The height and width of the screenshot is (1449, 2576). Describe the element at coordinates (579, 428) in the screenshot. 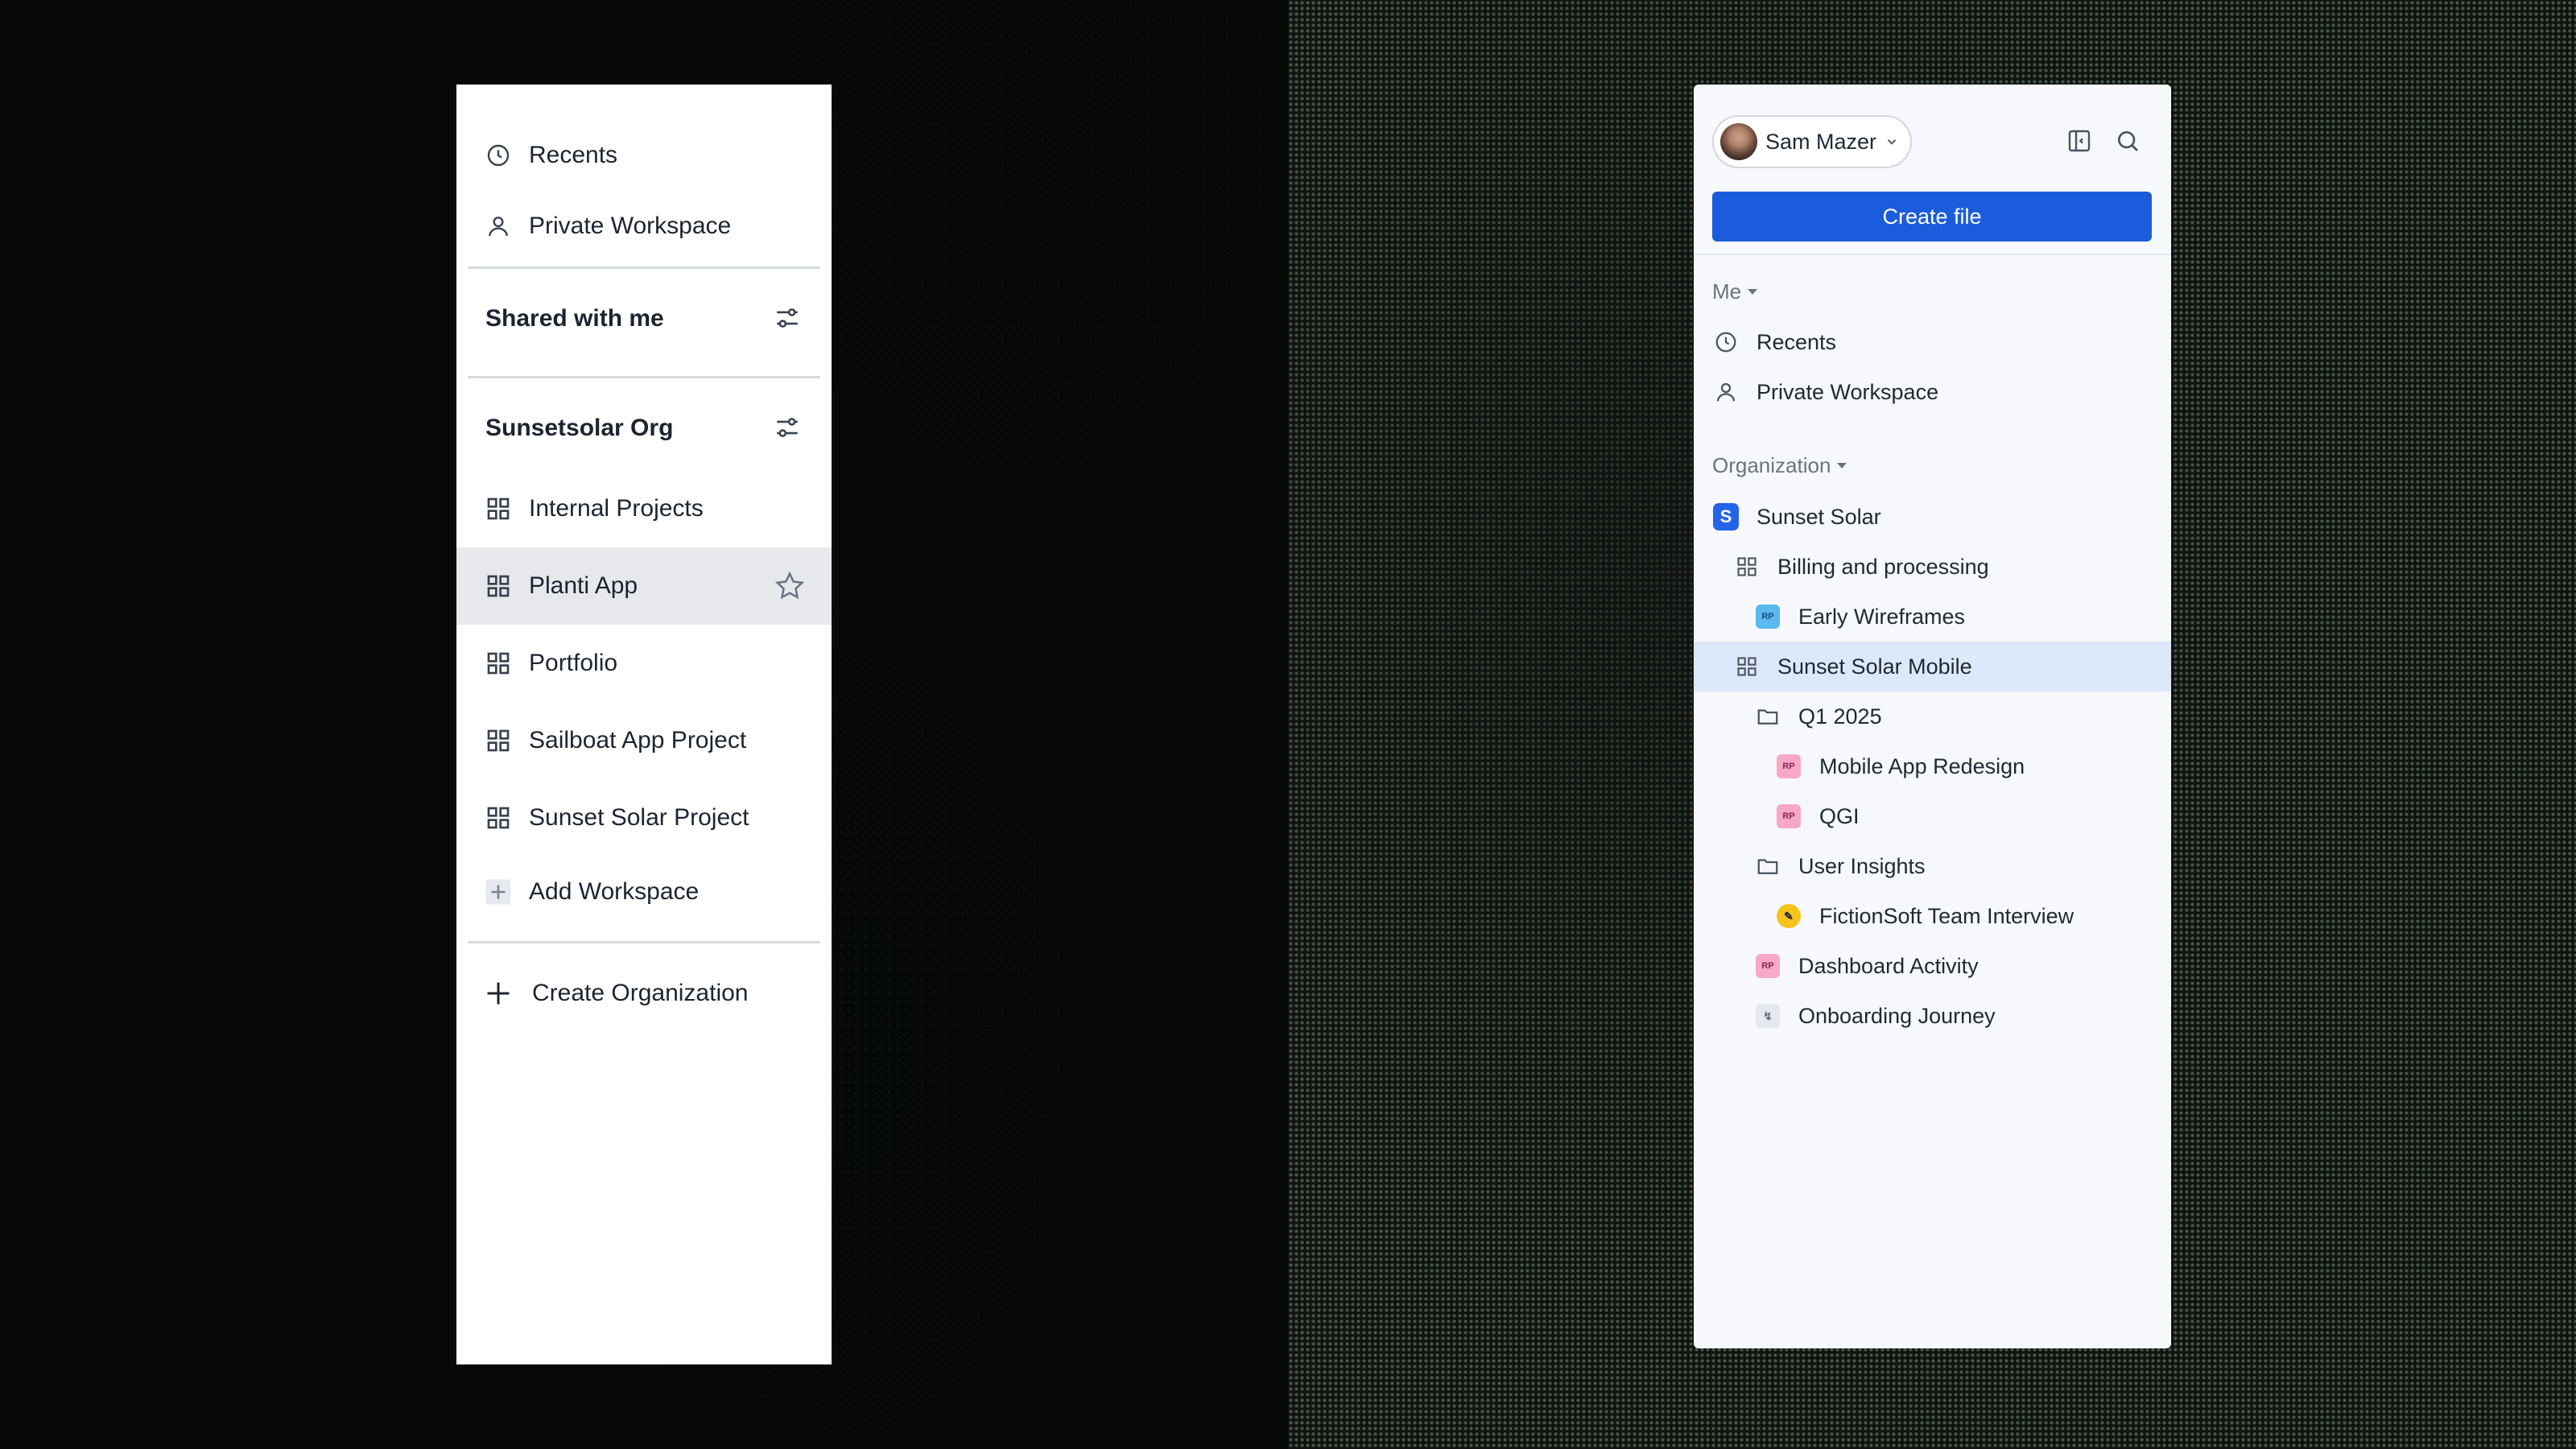

I see `section-title: Sunsetsolar Org` at that location.